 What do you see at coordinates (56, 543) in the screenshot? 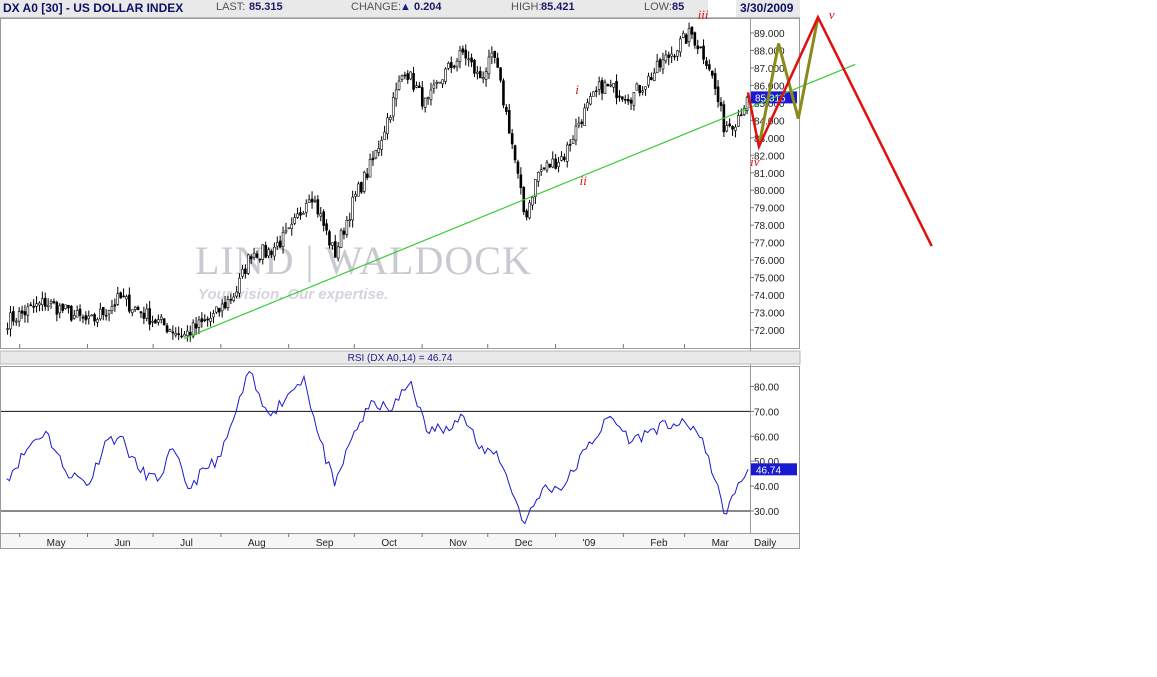
I see `x-tick-label: May` at bounding box center [56, 543].